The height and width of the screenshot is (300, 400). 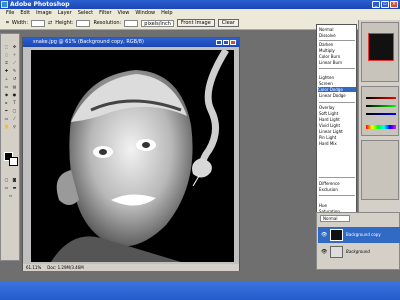 What do you see at coordinates (145, 13) in the screenshot?
I see `menu-window: Window` at bounding box center [145, 13].